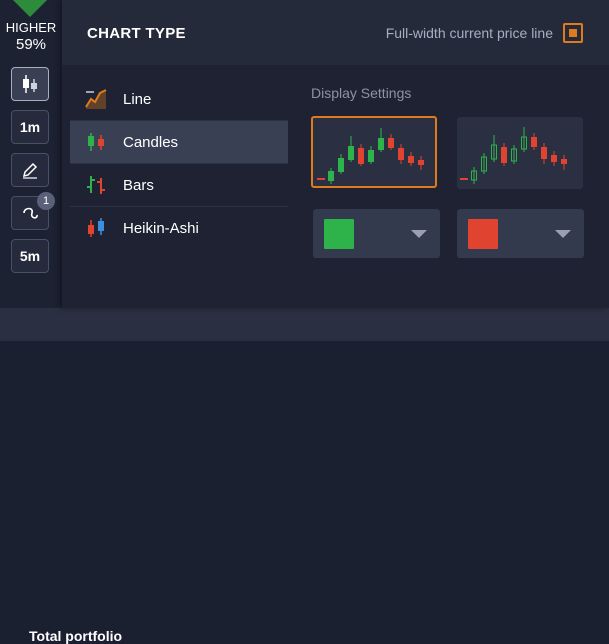 The image size is (609, 644). I want to click on chart-type-list: Line Candles Bars Heikin-Ashi, so click(179, 163).